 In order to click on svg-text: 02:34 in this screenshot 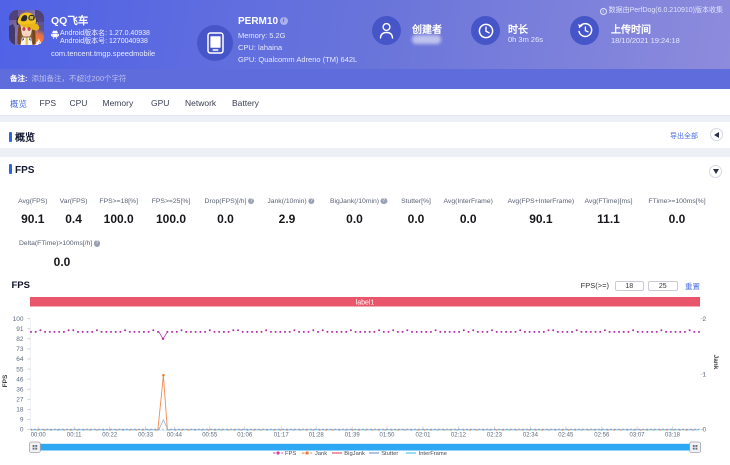, I will do `click(531, 436)`.